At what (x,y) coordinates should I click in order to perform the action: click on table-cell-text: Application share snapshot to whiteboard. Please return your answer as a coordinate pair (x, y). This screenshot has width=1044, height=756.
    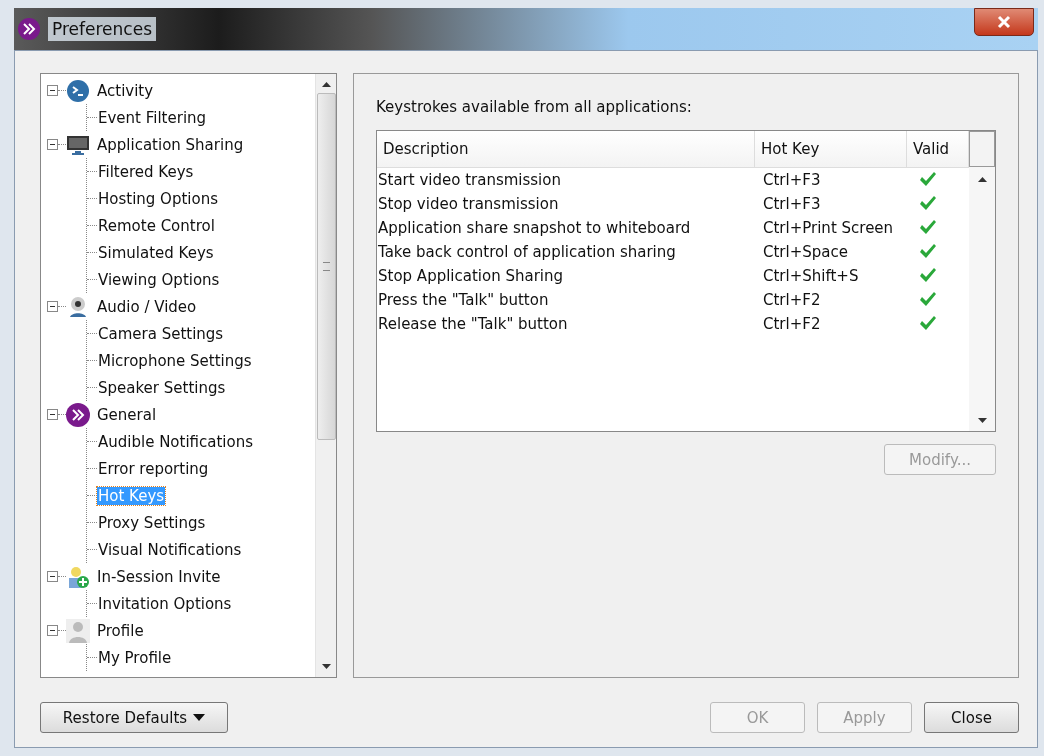
    Looking at the image, I should click on (534, 228).